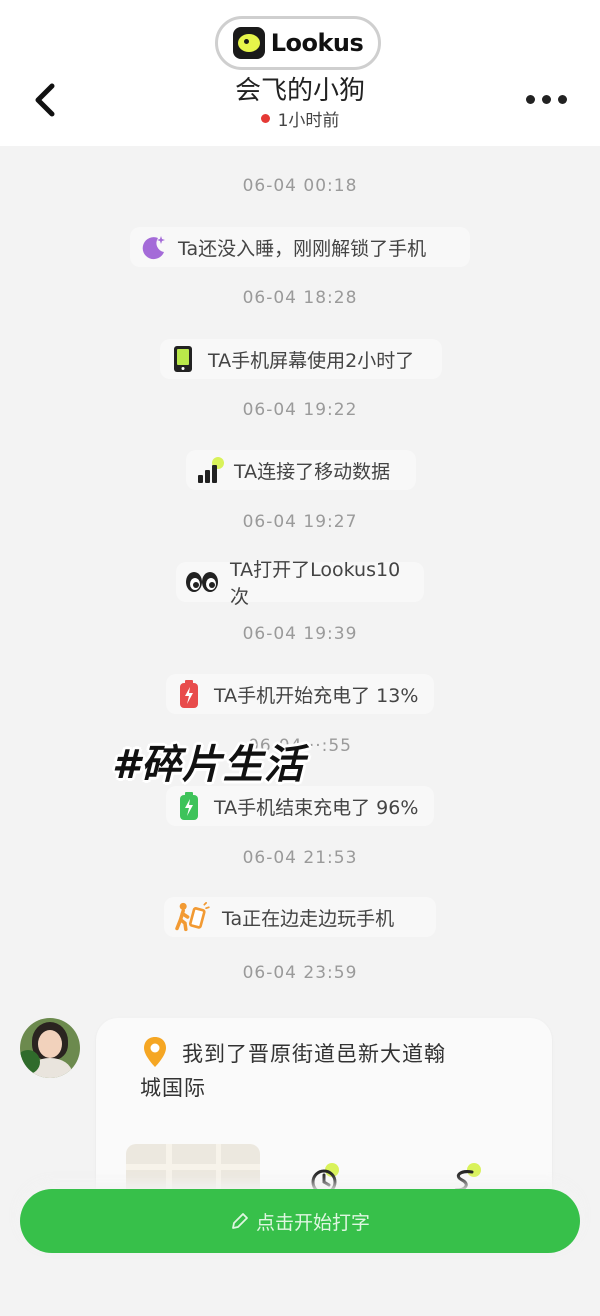  What do you see at coordinates (300, 522) in the screenshot?
I see `timestamp: 06-04 19:27` at bounding box center [300, 522].